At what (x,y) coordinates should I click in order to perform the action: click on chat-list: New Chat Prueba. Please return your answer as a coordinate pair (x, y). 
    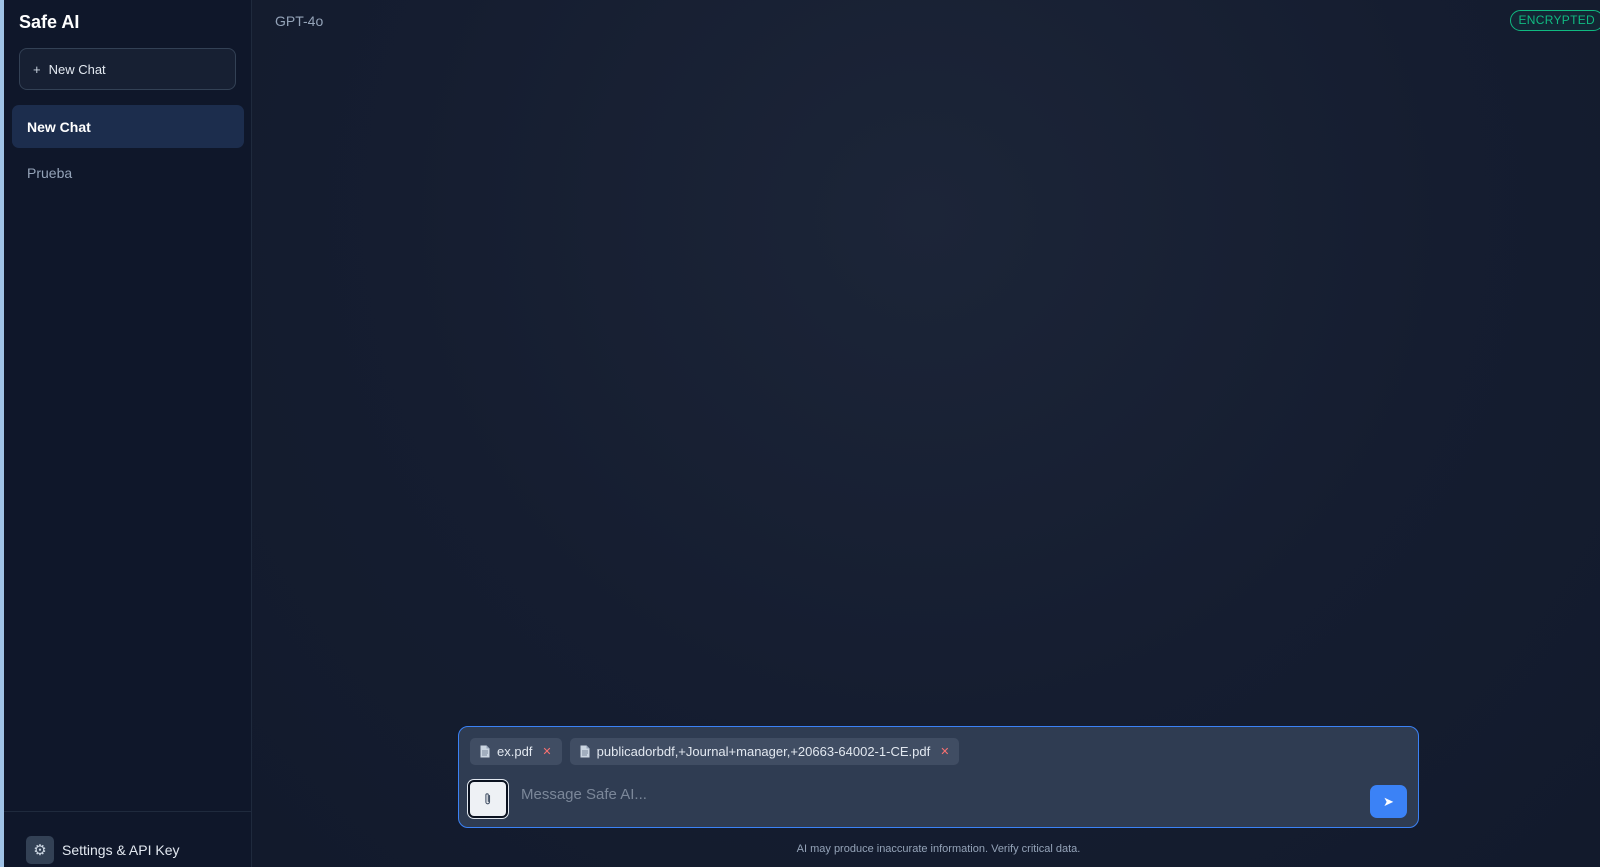
    Looking at the image, I should click on (128, 151).